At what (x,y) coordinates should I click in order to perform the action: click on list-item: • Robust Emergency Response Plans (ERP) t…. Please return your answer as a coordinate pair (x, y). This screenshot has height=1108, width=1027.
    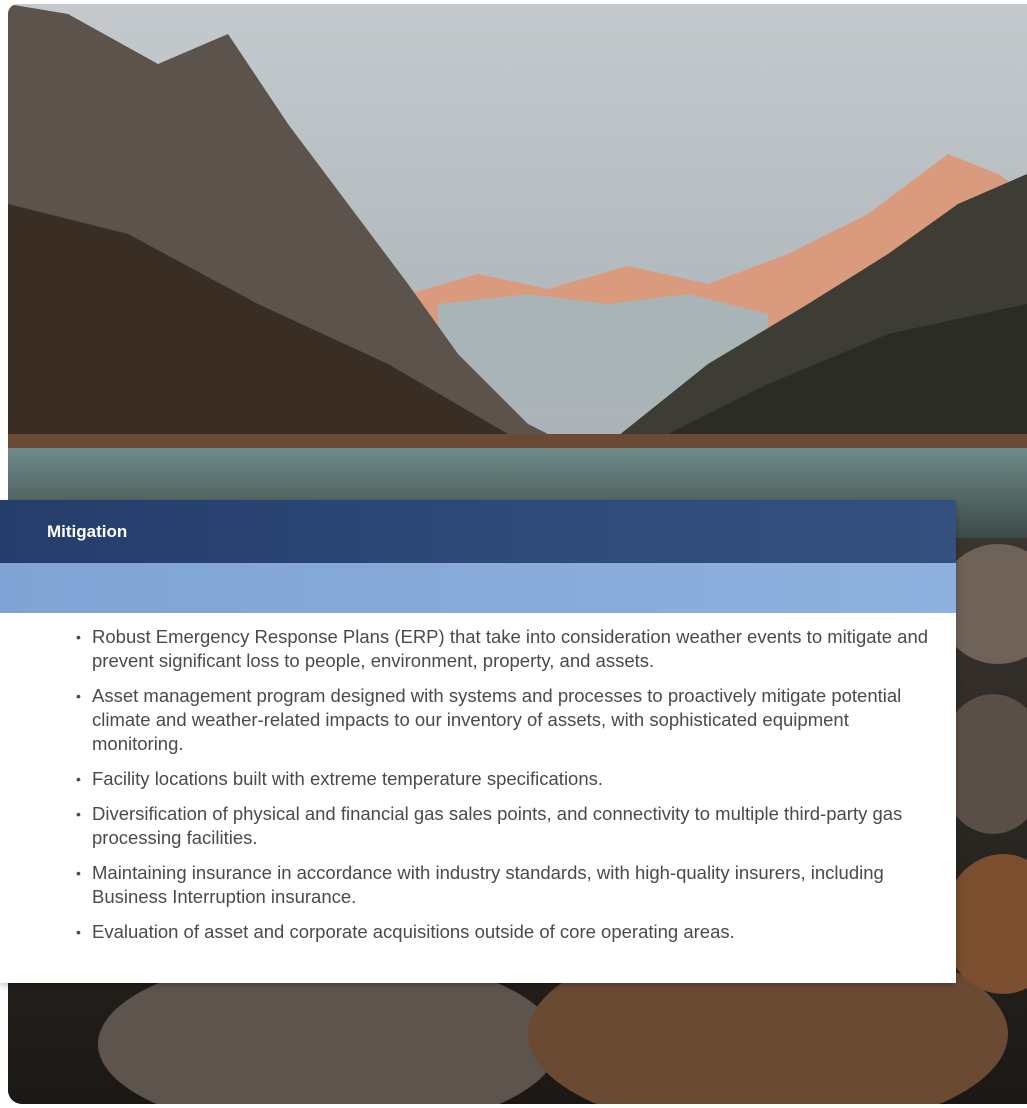
    Looking at the image, I should click on (506, 649).